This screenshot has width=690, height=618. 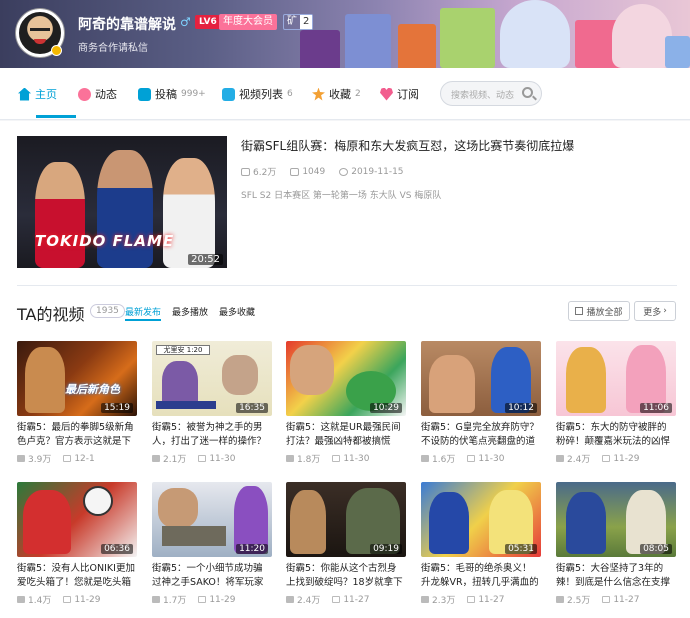 I want to click on video-thumbnail: 09:19, so click(x=346, y=519).